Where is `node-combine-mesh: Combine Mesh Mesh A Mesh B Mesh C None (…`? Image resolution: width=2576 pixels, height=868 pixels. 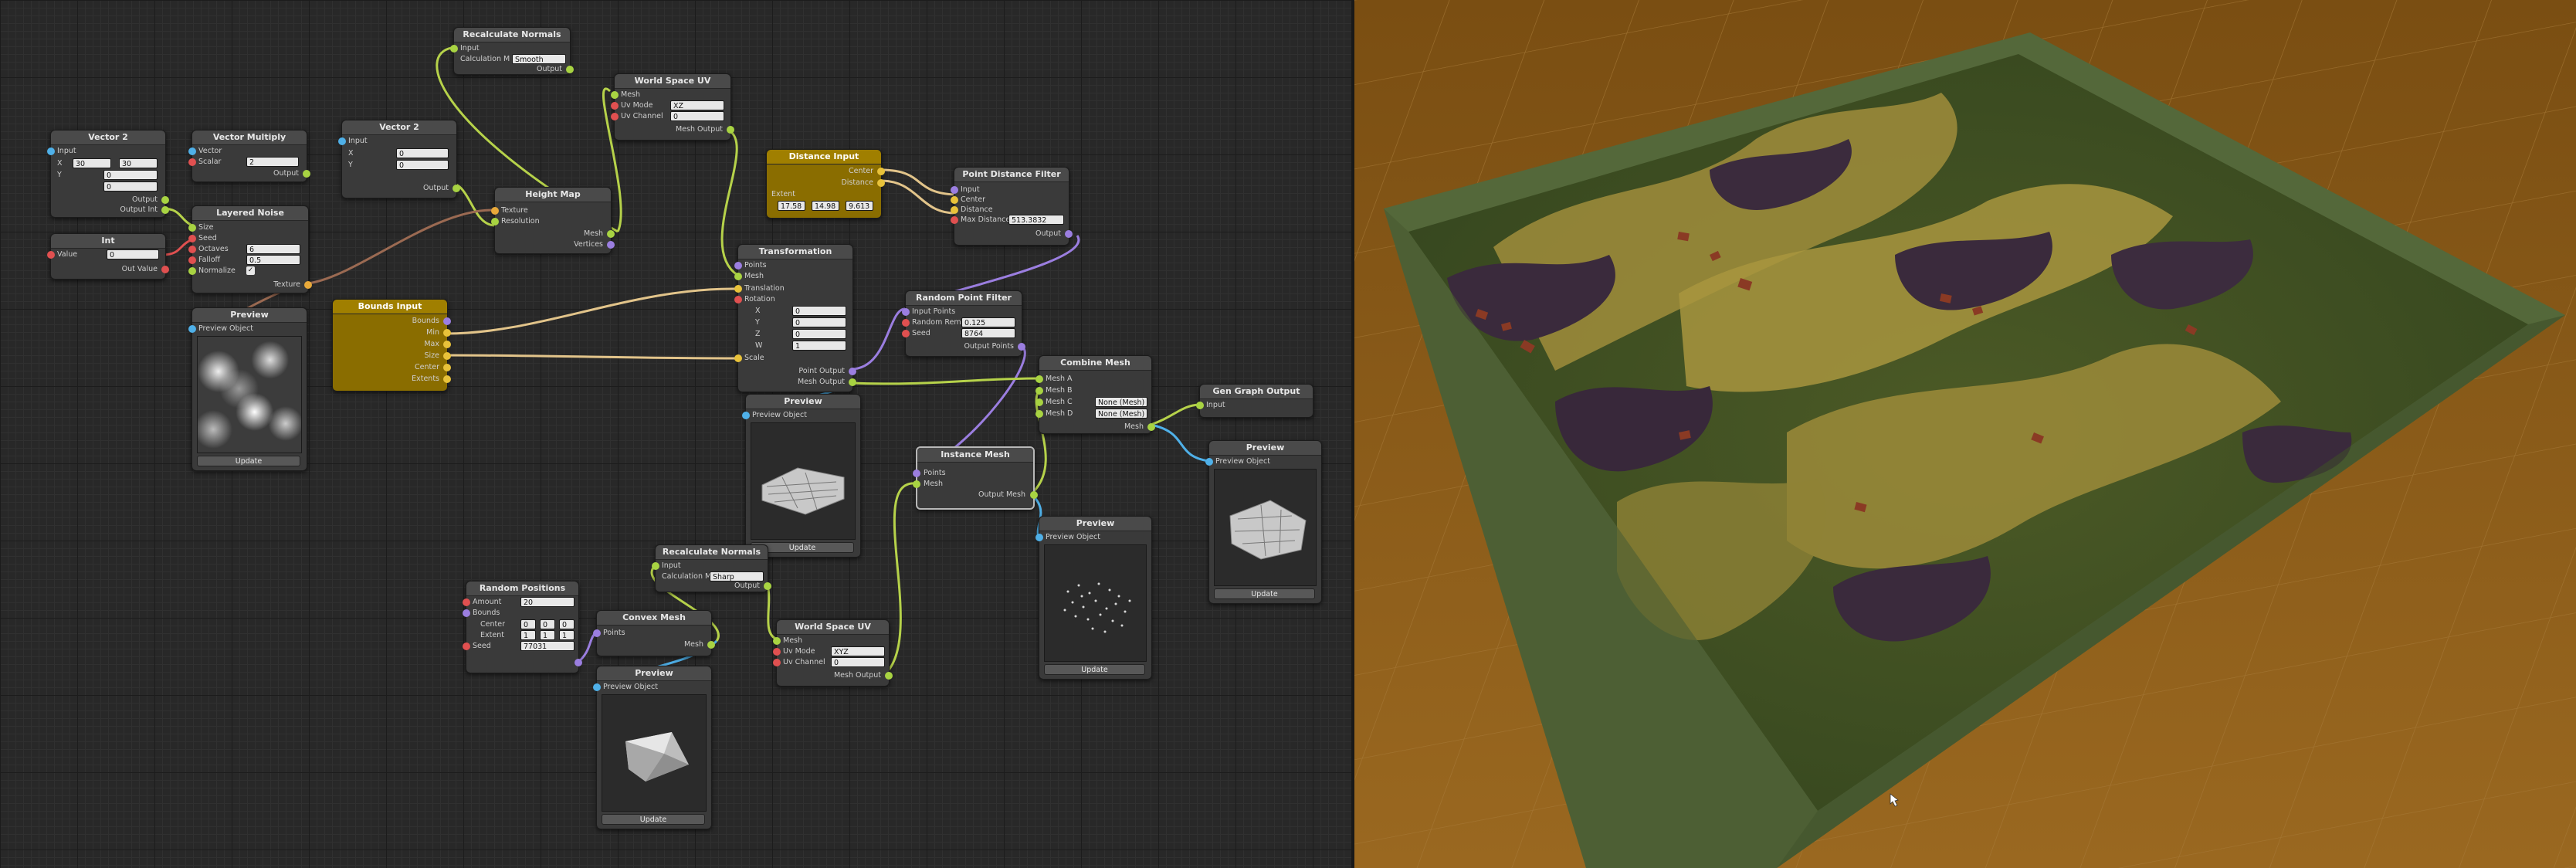
node-combine-mesh: Combine Mesh Mesh A Mesh B Mesh C None (… is located at coordinates (1095, 394).